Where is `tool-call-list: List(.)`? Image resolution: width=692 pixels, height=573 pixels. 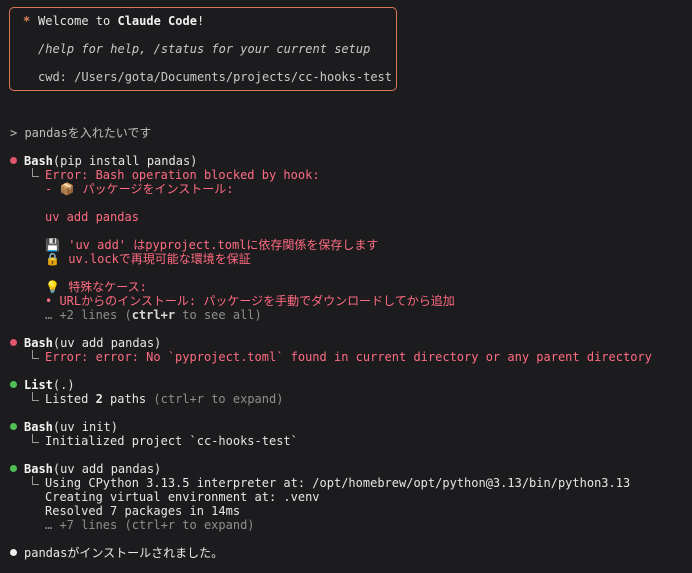 tool-call-list: List(.) is located at coordinates (49, 385).